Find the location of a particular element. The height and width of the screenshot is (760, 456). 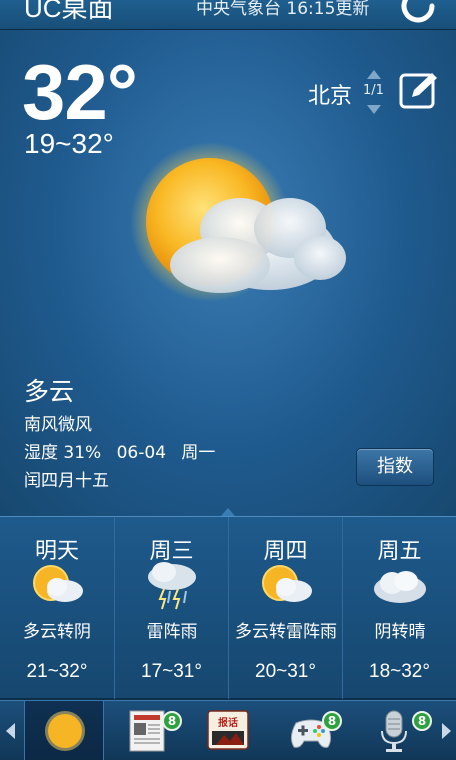

current-condition: 多云 is located at coordinates (49, 391).